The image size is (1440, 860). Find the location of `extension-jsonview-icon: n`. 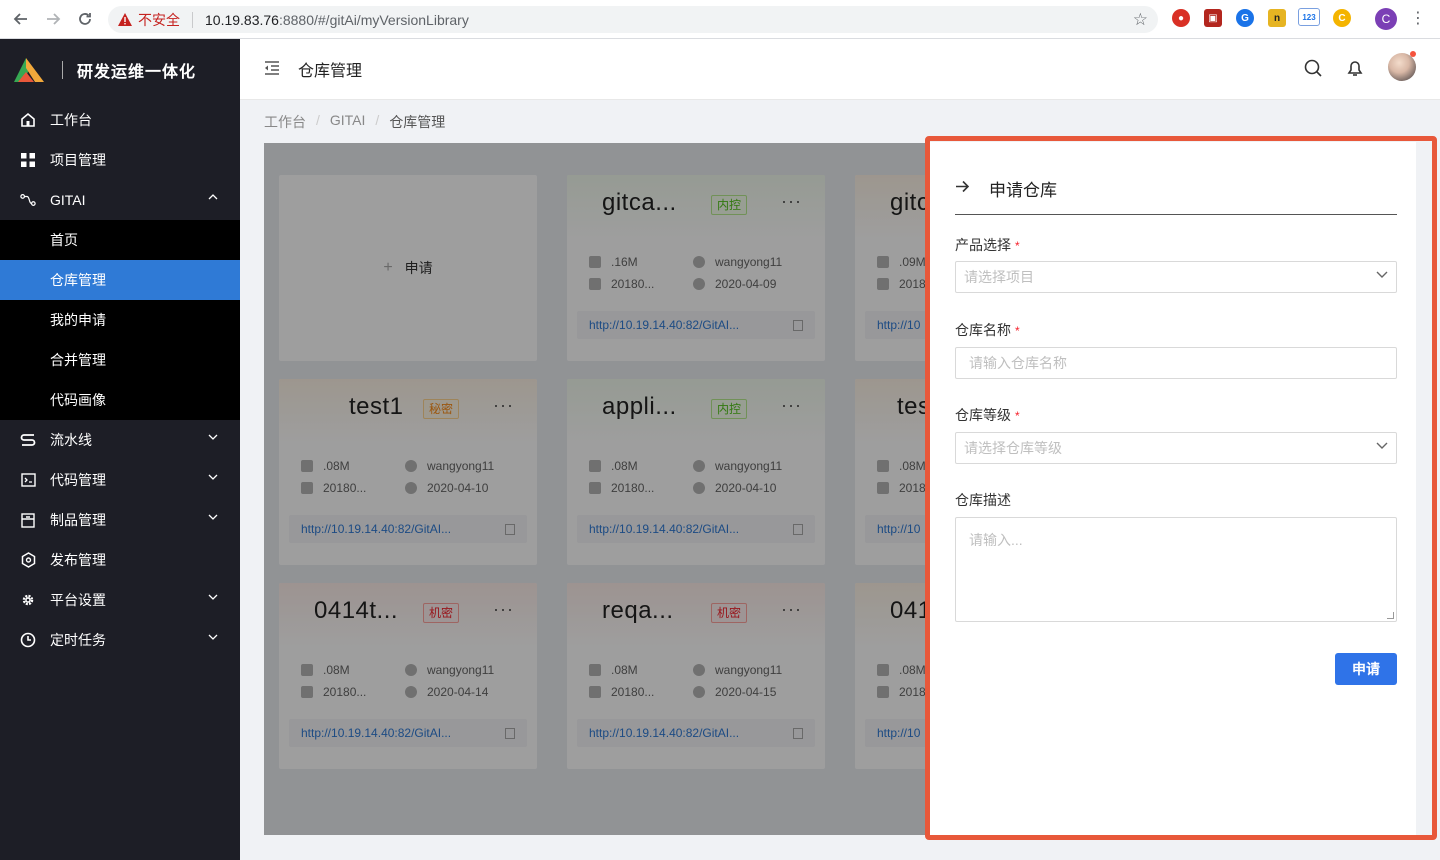

extension-jsonview-icon: n is located at coordinates (1277, 18).